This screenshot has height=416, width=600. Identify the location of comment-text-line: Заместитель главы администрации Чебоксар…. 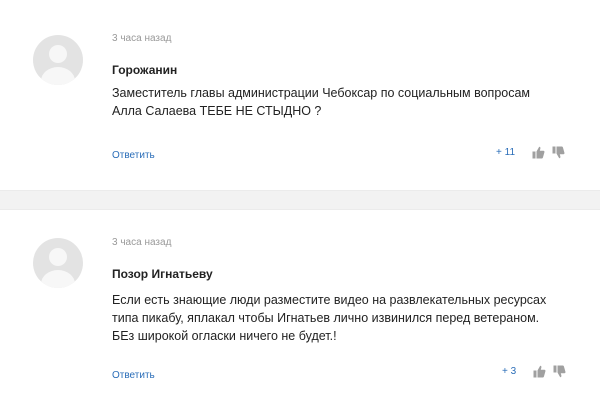
(321, 93).